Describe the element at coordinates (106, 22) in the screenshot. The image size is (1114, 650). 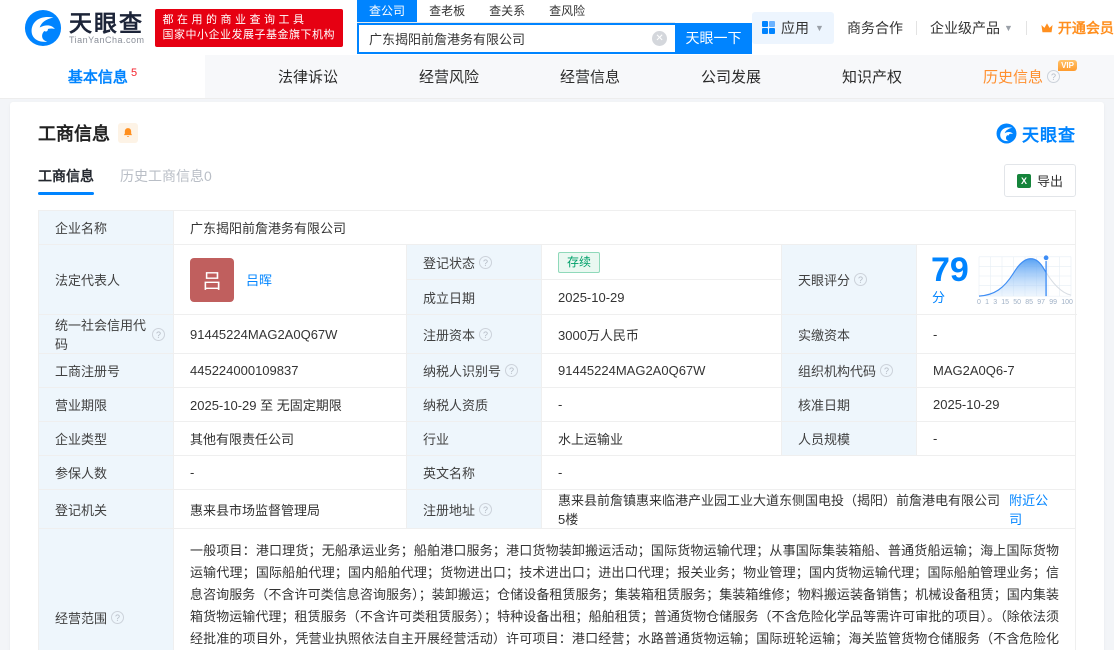
I see `brand-name: 天眼查` at that location.